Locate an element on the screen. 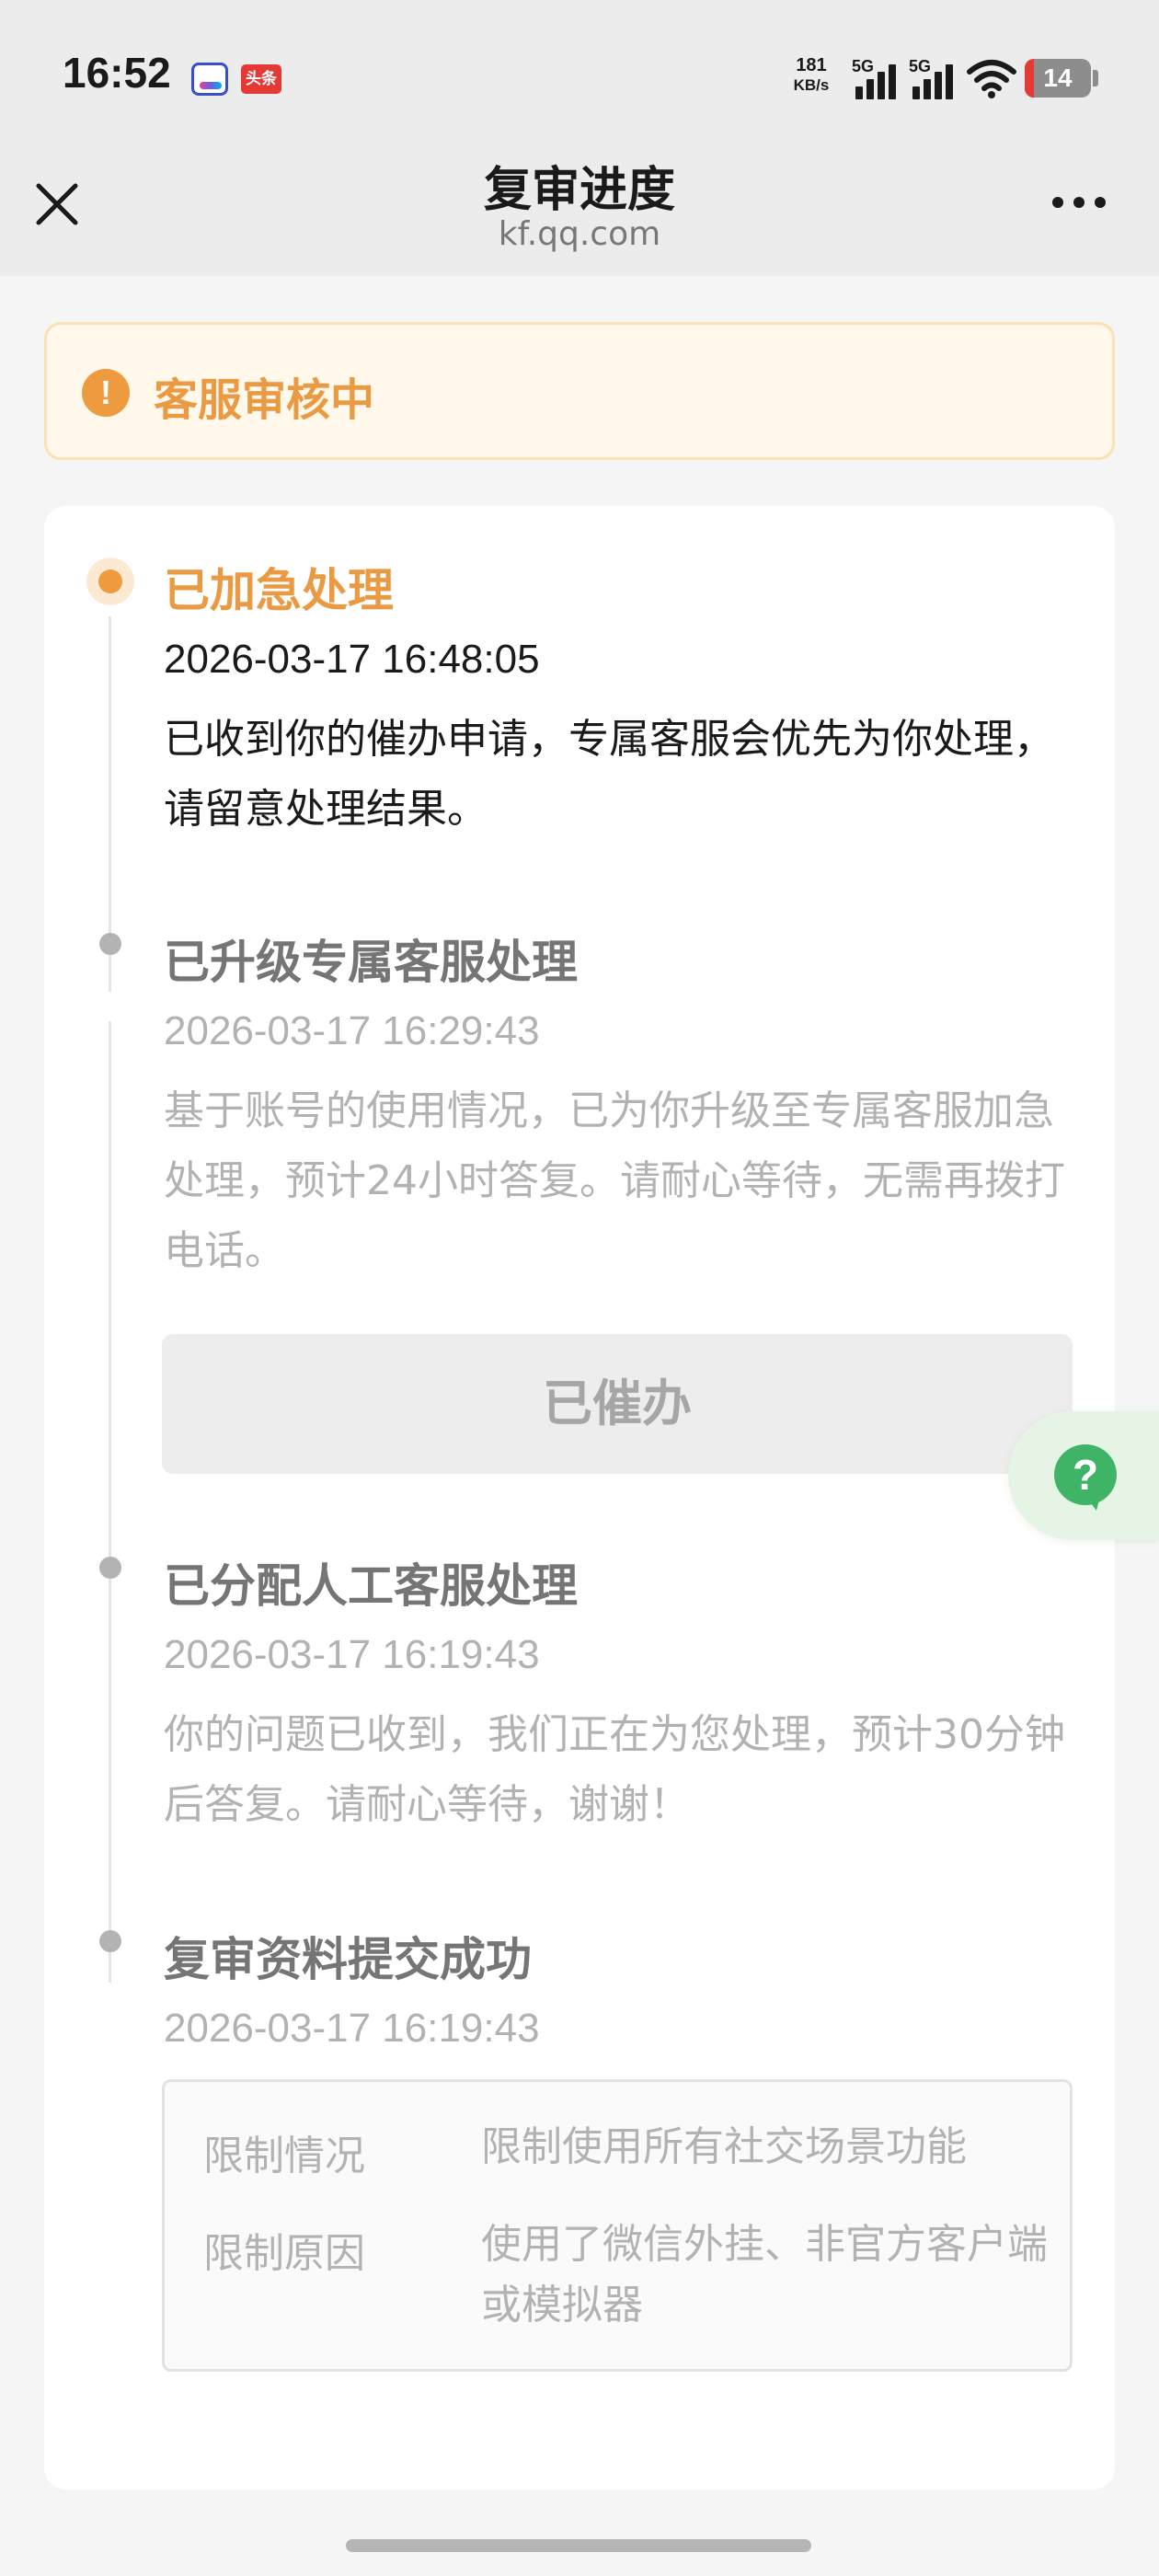 Image resolution: width=1159 pixels, height=2576 pixels. app-notification-icon is located at coordinates (209, 79).